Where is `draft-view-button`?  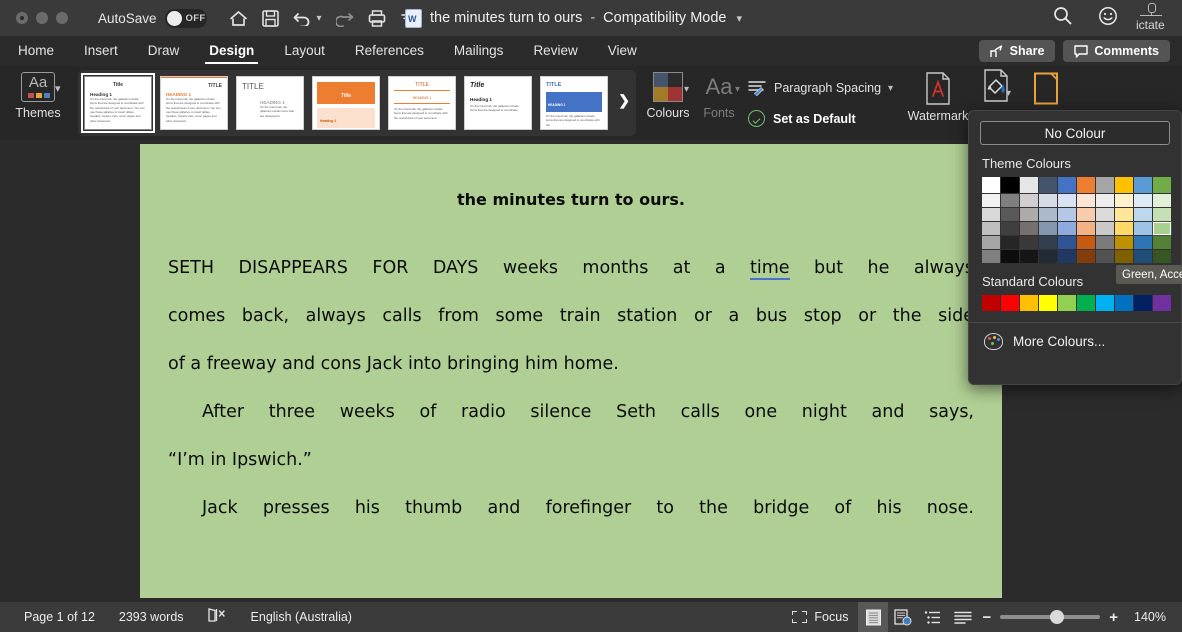 draft-view-button is located at coordinates (963, 617).